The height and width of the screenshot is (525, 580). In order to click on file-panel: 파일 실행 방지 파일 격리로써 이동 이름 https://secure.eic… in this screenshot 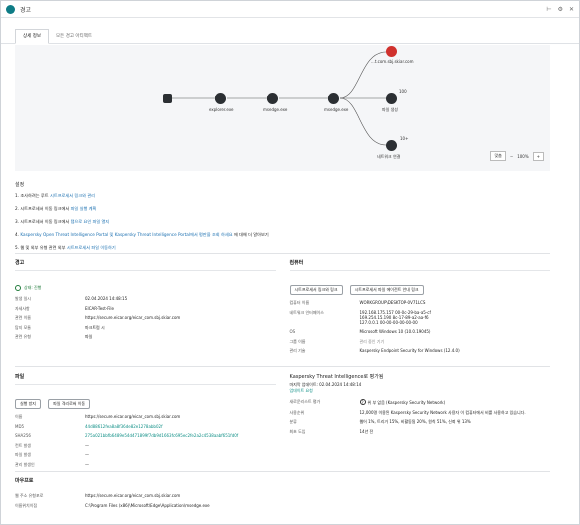, I will do `click(145, 422)`.